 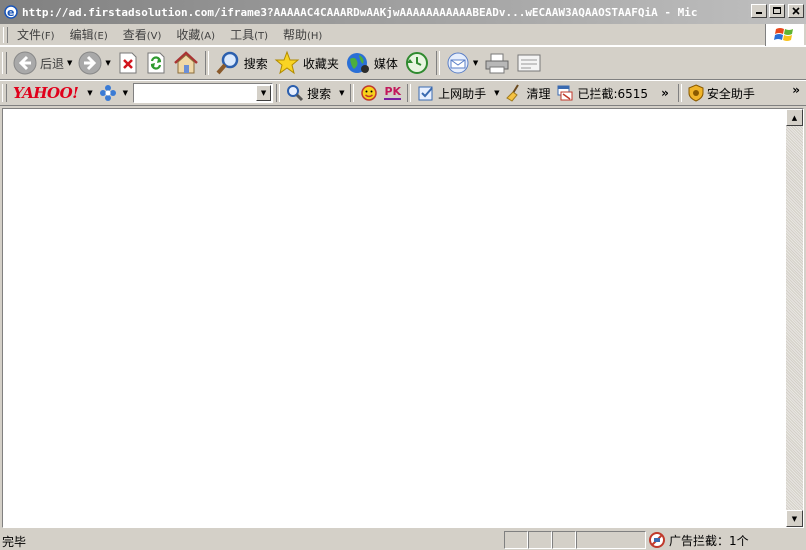 I want to click on ad-block-status: 广告拦截：1个, so click(x=698, y=540).